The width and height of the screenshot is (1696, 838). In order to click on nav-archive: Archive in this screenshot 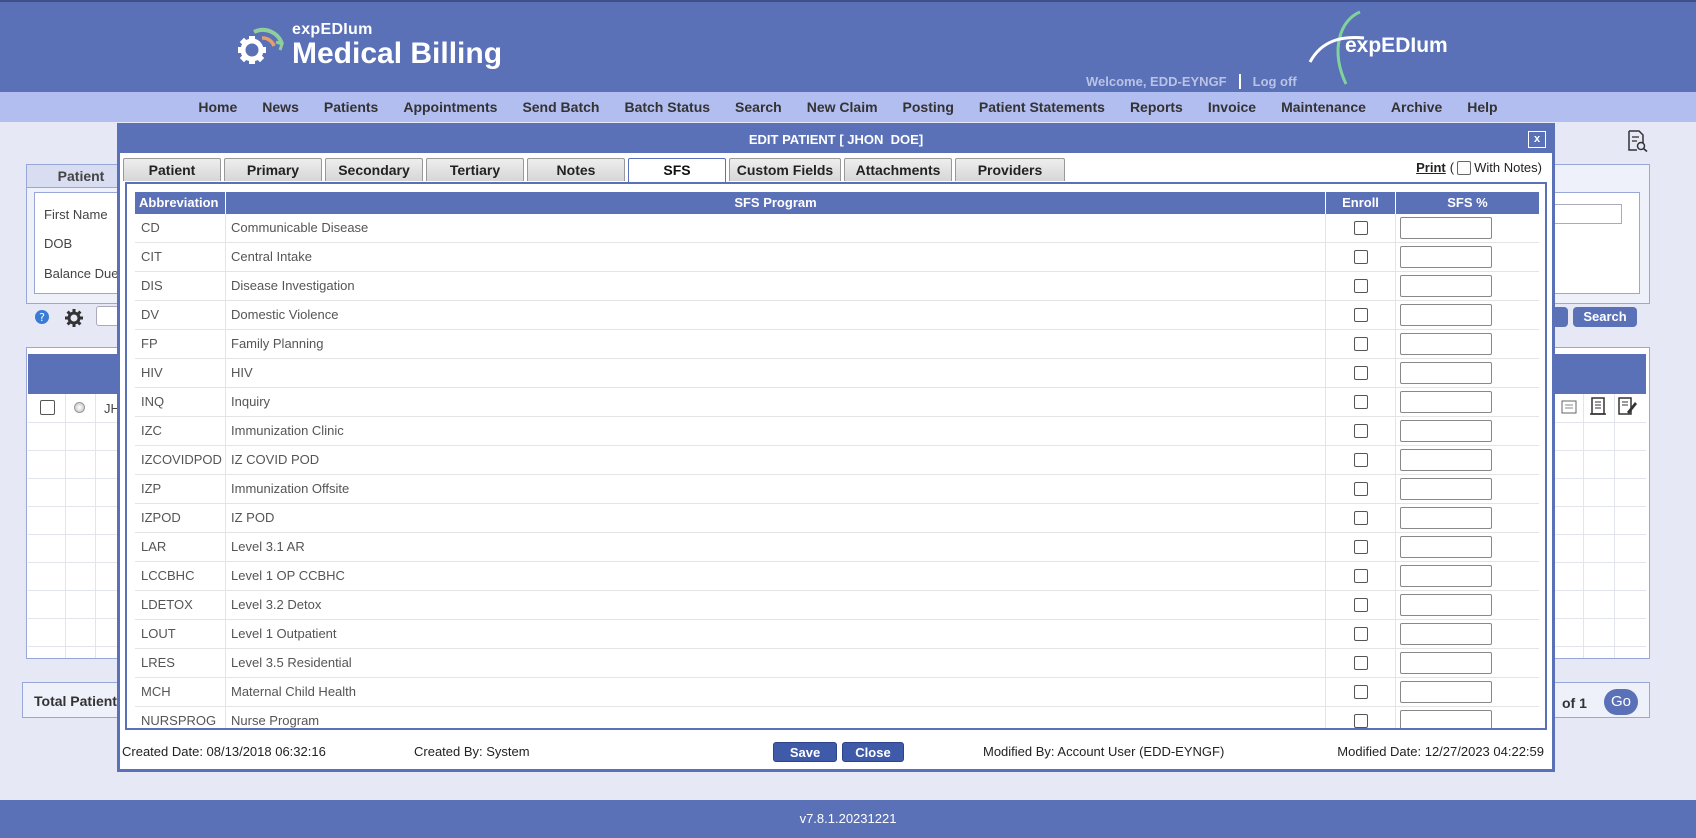, I will do `click(1416, 107)`.